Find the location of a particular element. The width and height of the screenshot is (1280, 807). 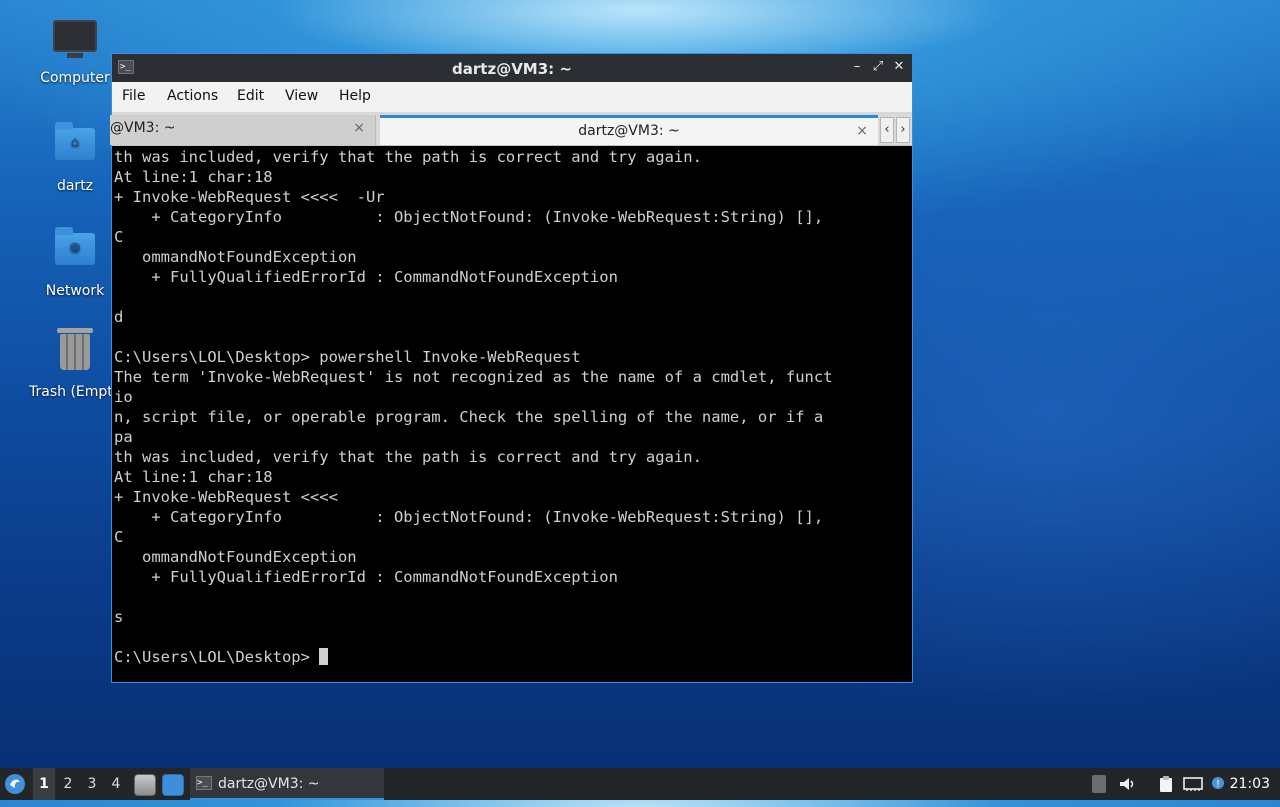

updates-icon: ! is located at coordinates (1218, 784).